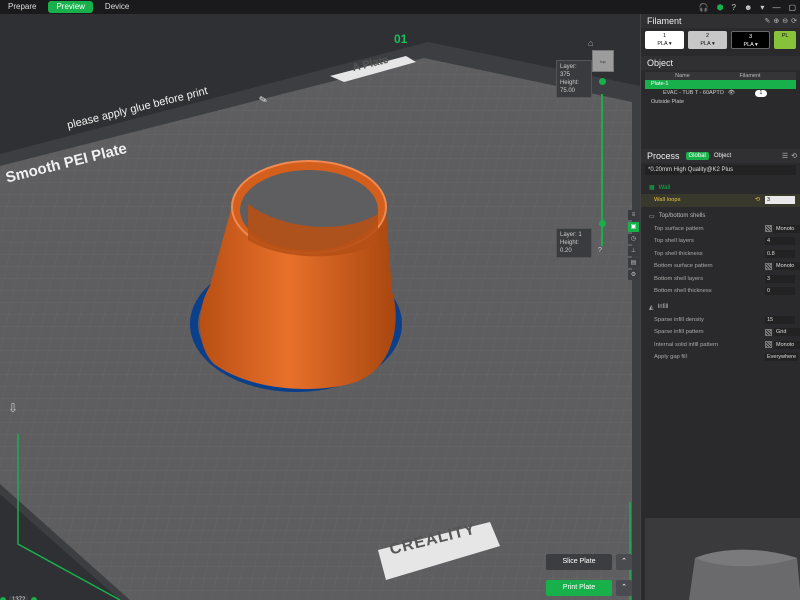 The image size is (800, 600). What do you see at coordinates (768, 345) in the screenshot?
I see `pattern-icon` at bounding box center [768, 345].